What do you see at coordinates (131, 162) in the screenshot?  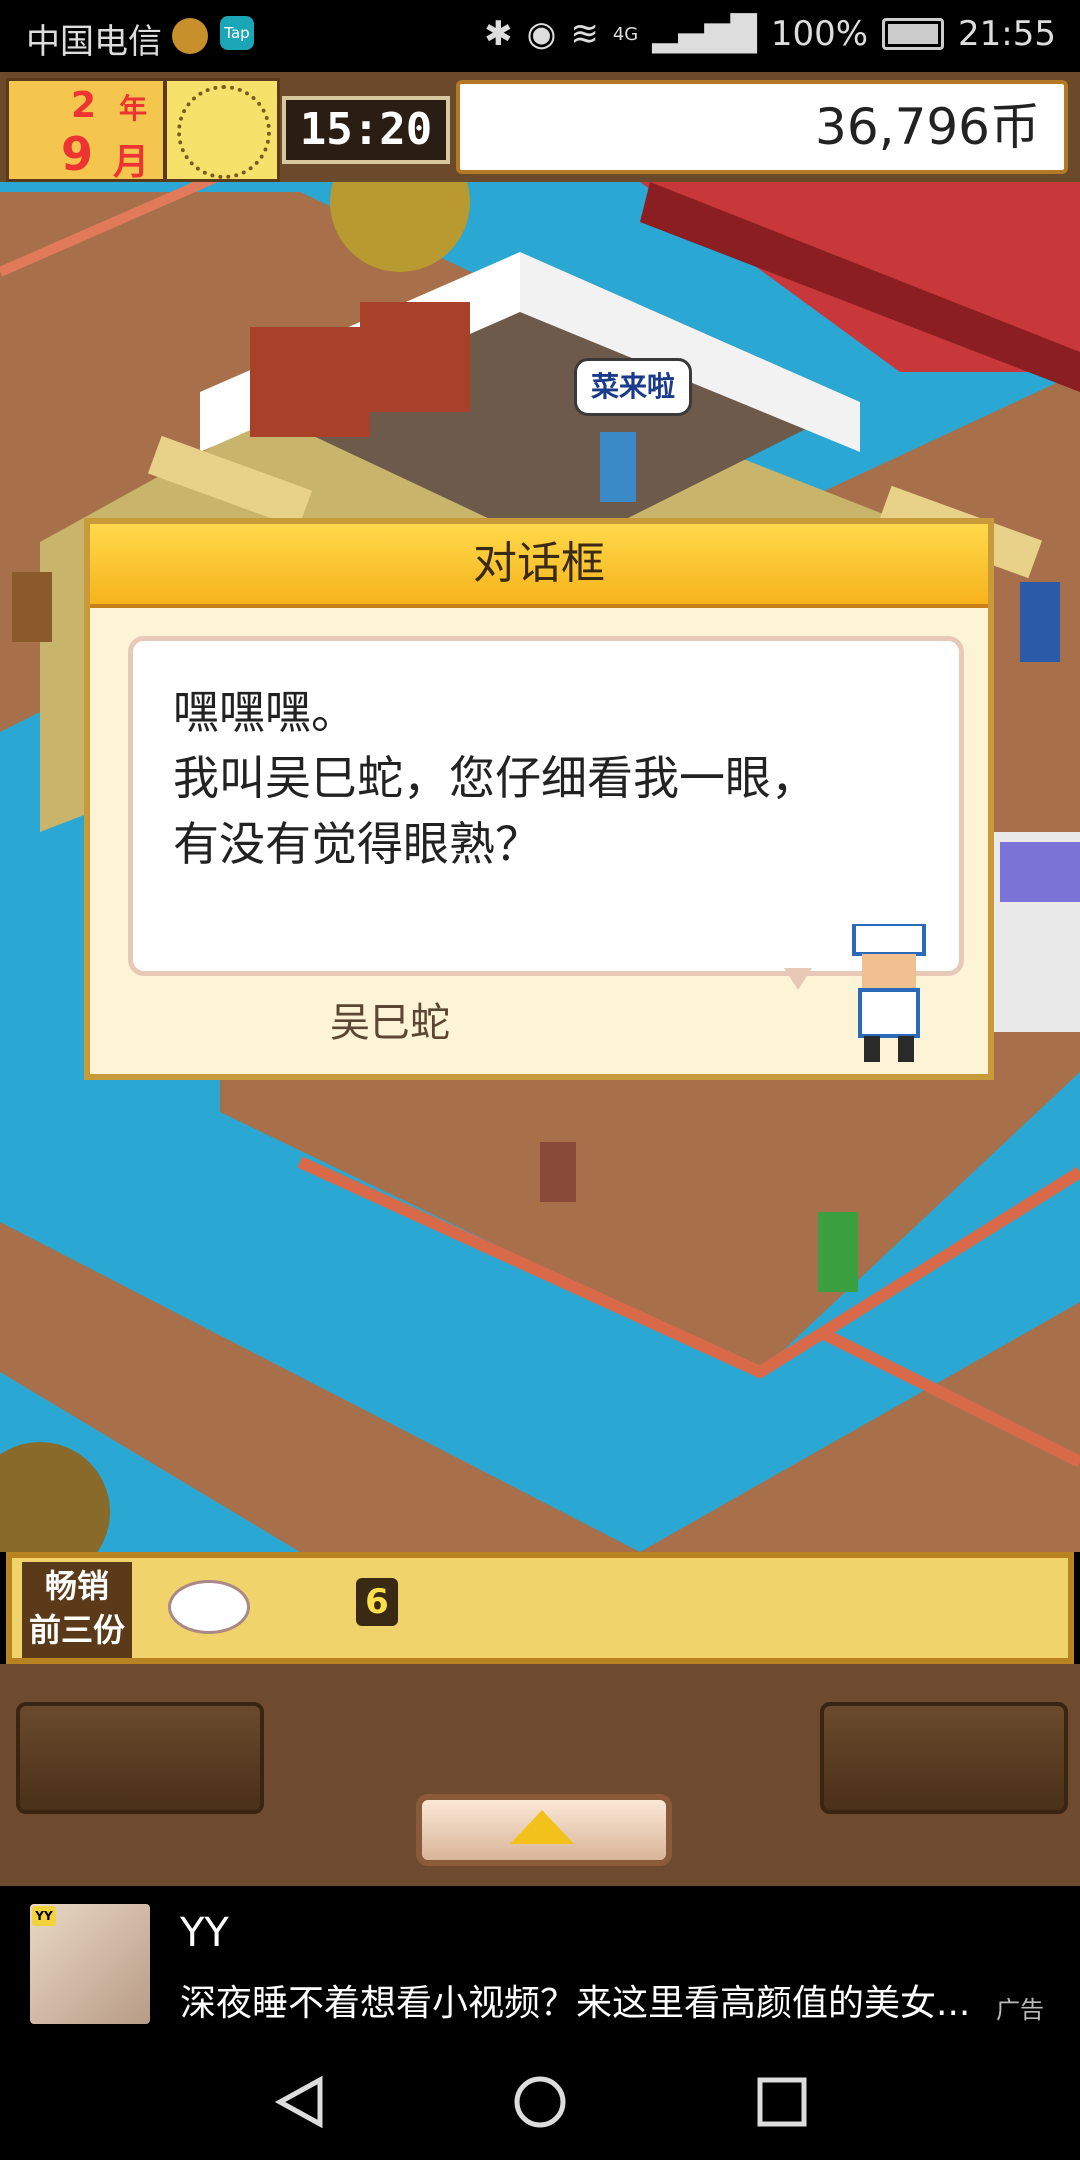 I see `month-label: 月` at bounding box center [131, 162].